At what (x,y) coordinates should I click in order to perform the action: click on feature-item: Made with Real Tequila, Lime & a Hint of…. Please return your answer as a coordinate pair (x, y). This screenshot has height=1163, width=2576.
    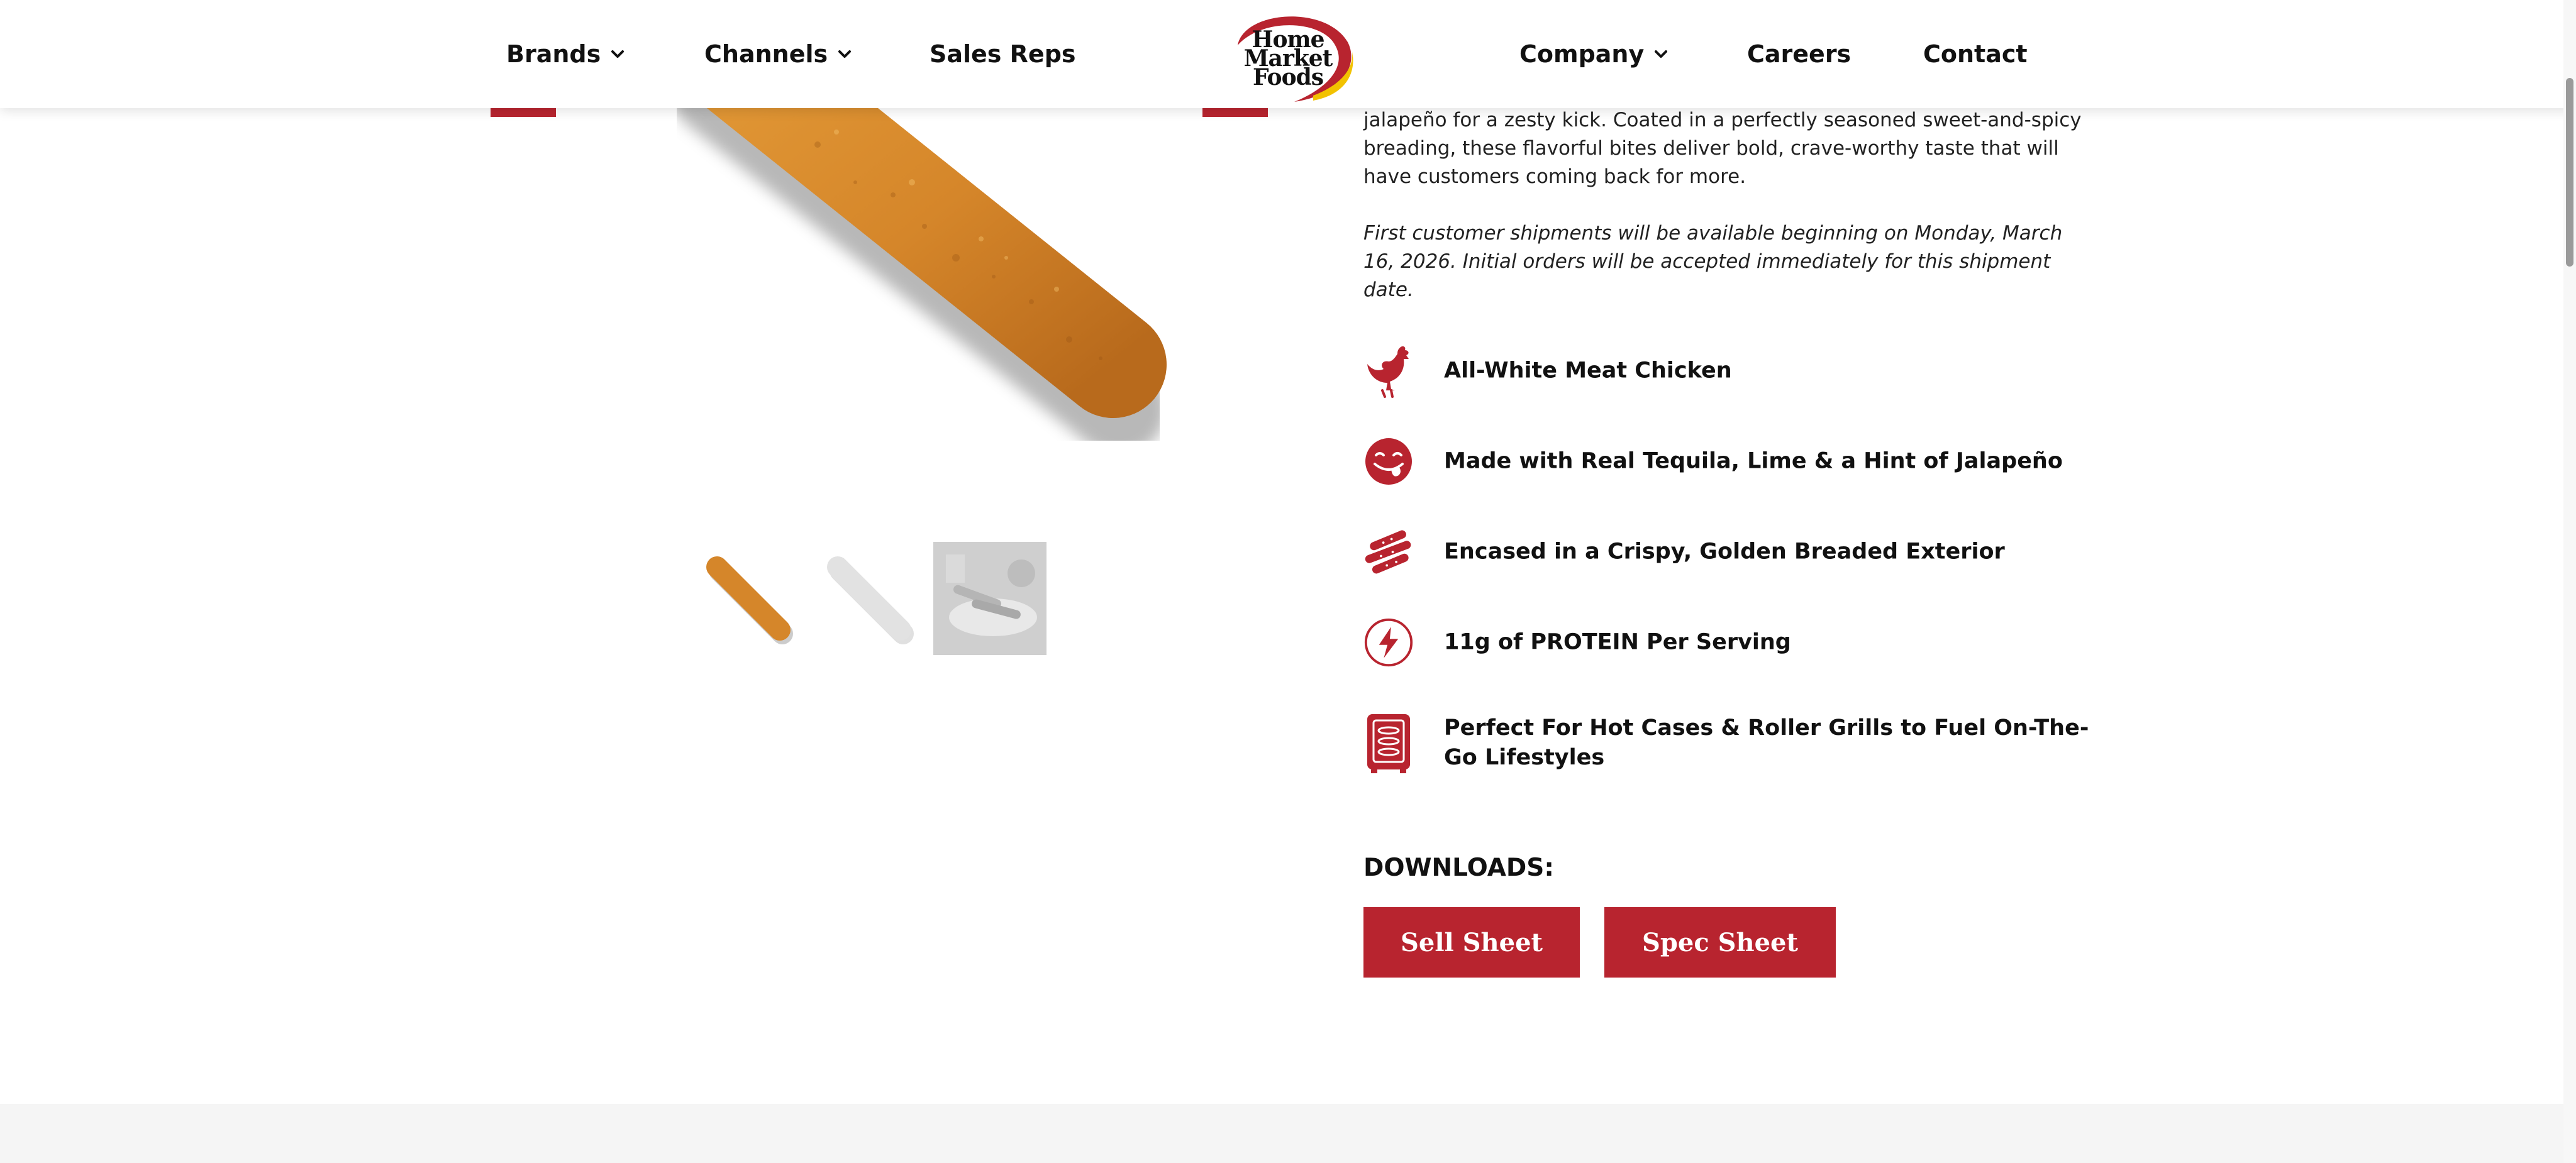
    Looking at the image, I should click on (1740, 462).